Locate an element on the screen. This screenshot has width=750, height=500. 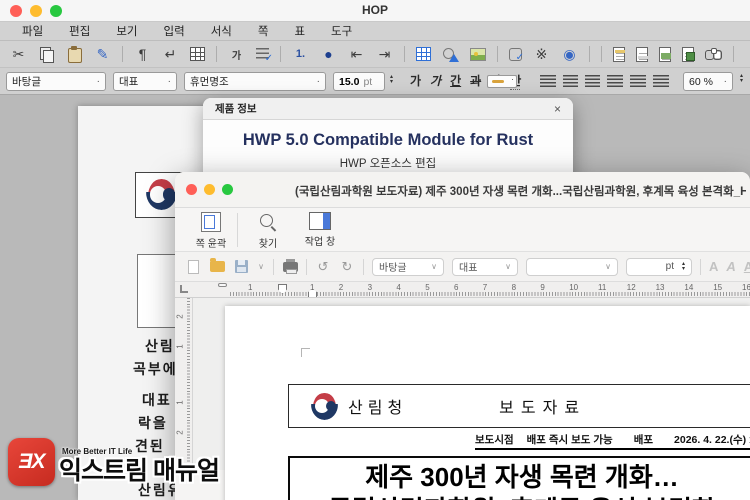
italic-icon: A is located at coordinates (730, 266).